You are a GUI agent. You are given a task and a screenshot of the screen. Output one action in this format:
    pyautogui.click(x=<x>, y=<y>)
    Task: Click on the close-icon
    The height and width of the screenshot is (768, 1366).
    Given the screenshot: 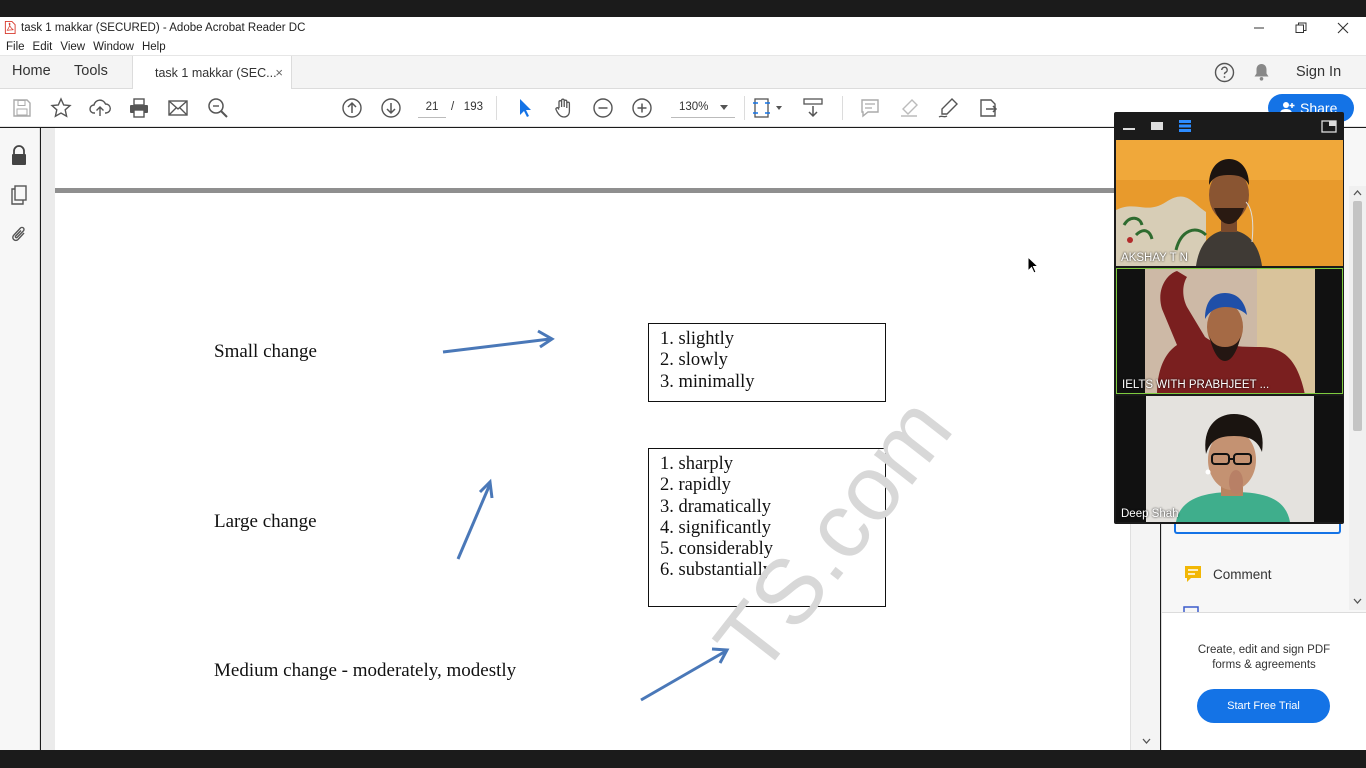 What is the action you would take?
    pyautogui.click(x=1343, y=27)
    